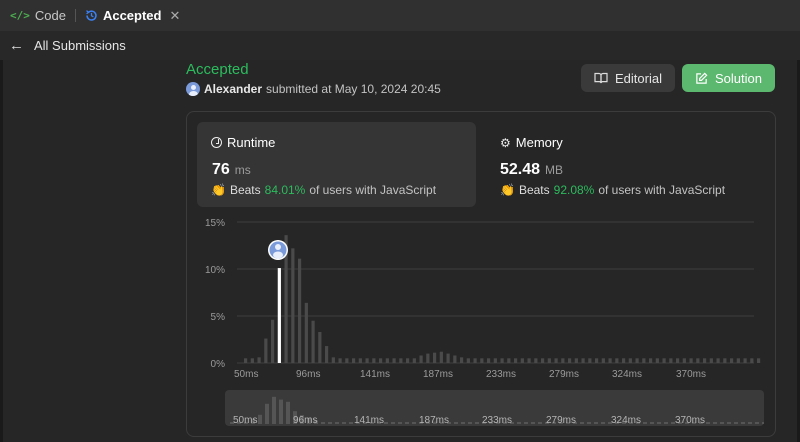  I want to click on navigator-x-label: 50ms, so click(245, 420).